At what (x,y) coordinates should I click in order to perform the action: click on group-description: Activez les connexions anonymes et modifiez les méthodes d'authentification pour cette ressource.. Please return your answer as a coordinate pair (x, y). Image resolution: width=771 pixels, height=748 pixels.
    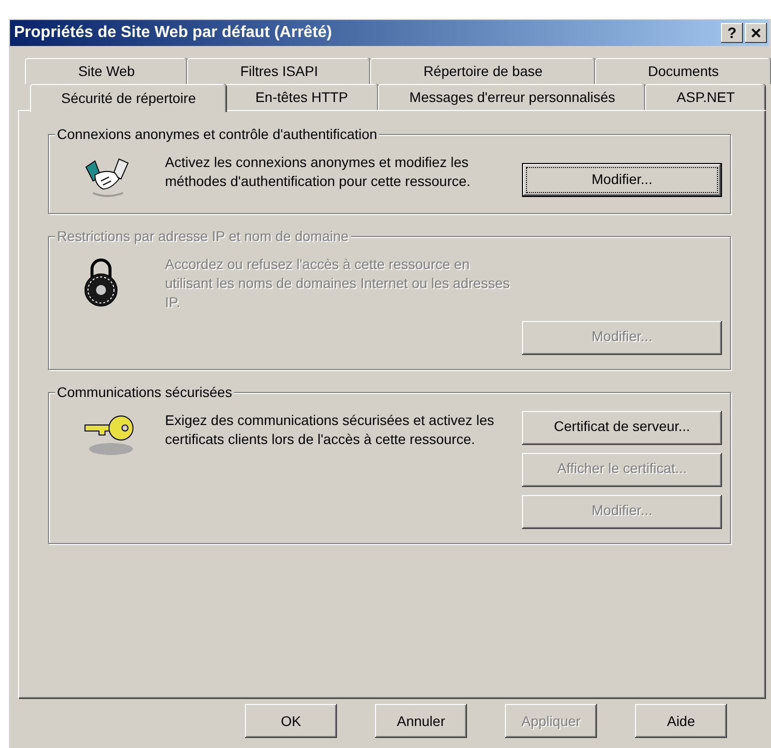
    Looking at the image, I should click on (318, 172).